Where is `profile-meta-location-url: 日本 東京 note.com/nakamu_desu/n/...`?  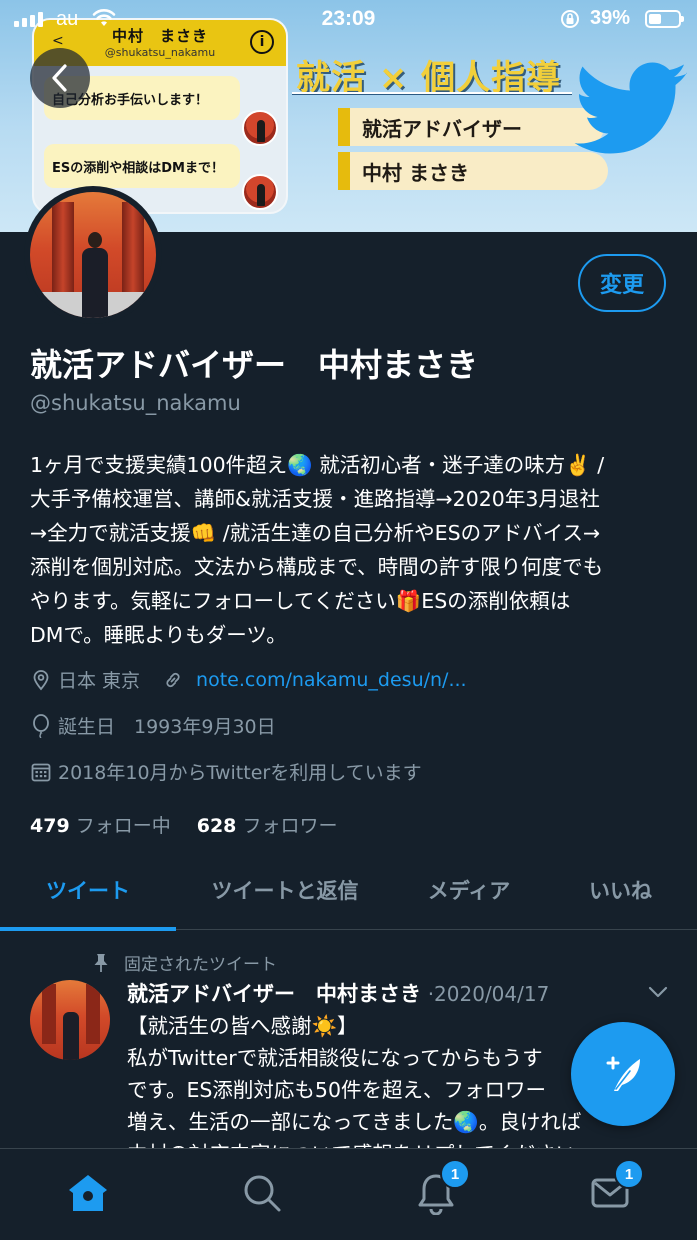 profile-meta-location-url: 日本 東京 note.com/nakamu_desu/n/... is located at coordinates (248, 679).